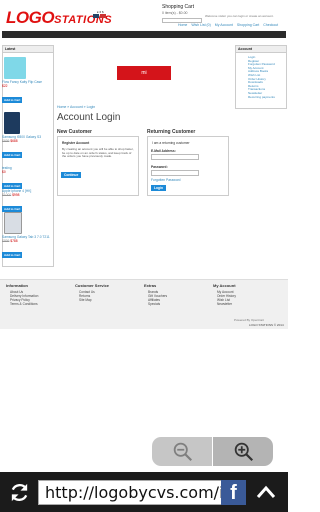 Image resolution: width=320 pixels, height=512 pixels. What do you see at coordinates (150, 285) in the screenshot?
I see `footer-heading: Extras` at bounding box center [150, 285].